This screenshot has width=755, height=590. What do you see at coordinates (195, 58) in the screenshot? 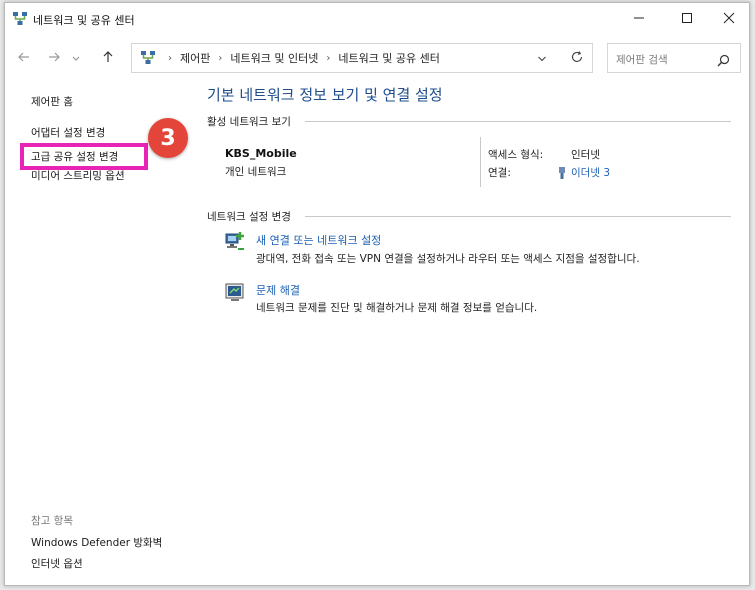
I see `breadcrumb-control-panel: 제어판` at bounding box center [195, 58].